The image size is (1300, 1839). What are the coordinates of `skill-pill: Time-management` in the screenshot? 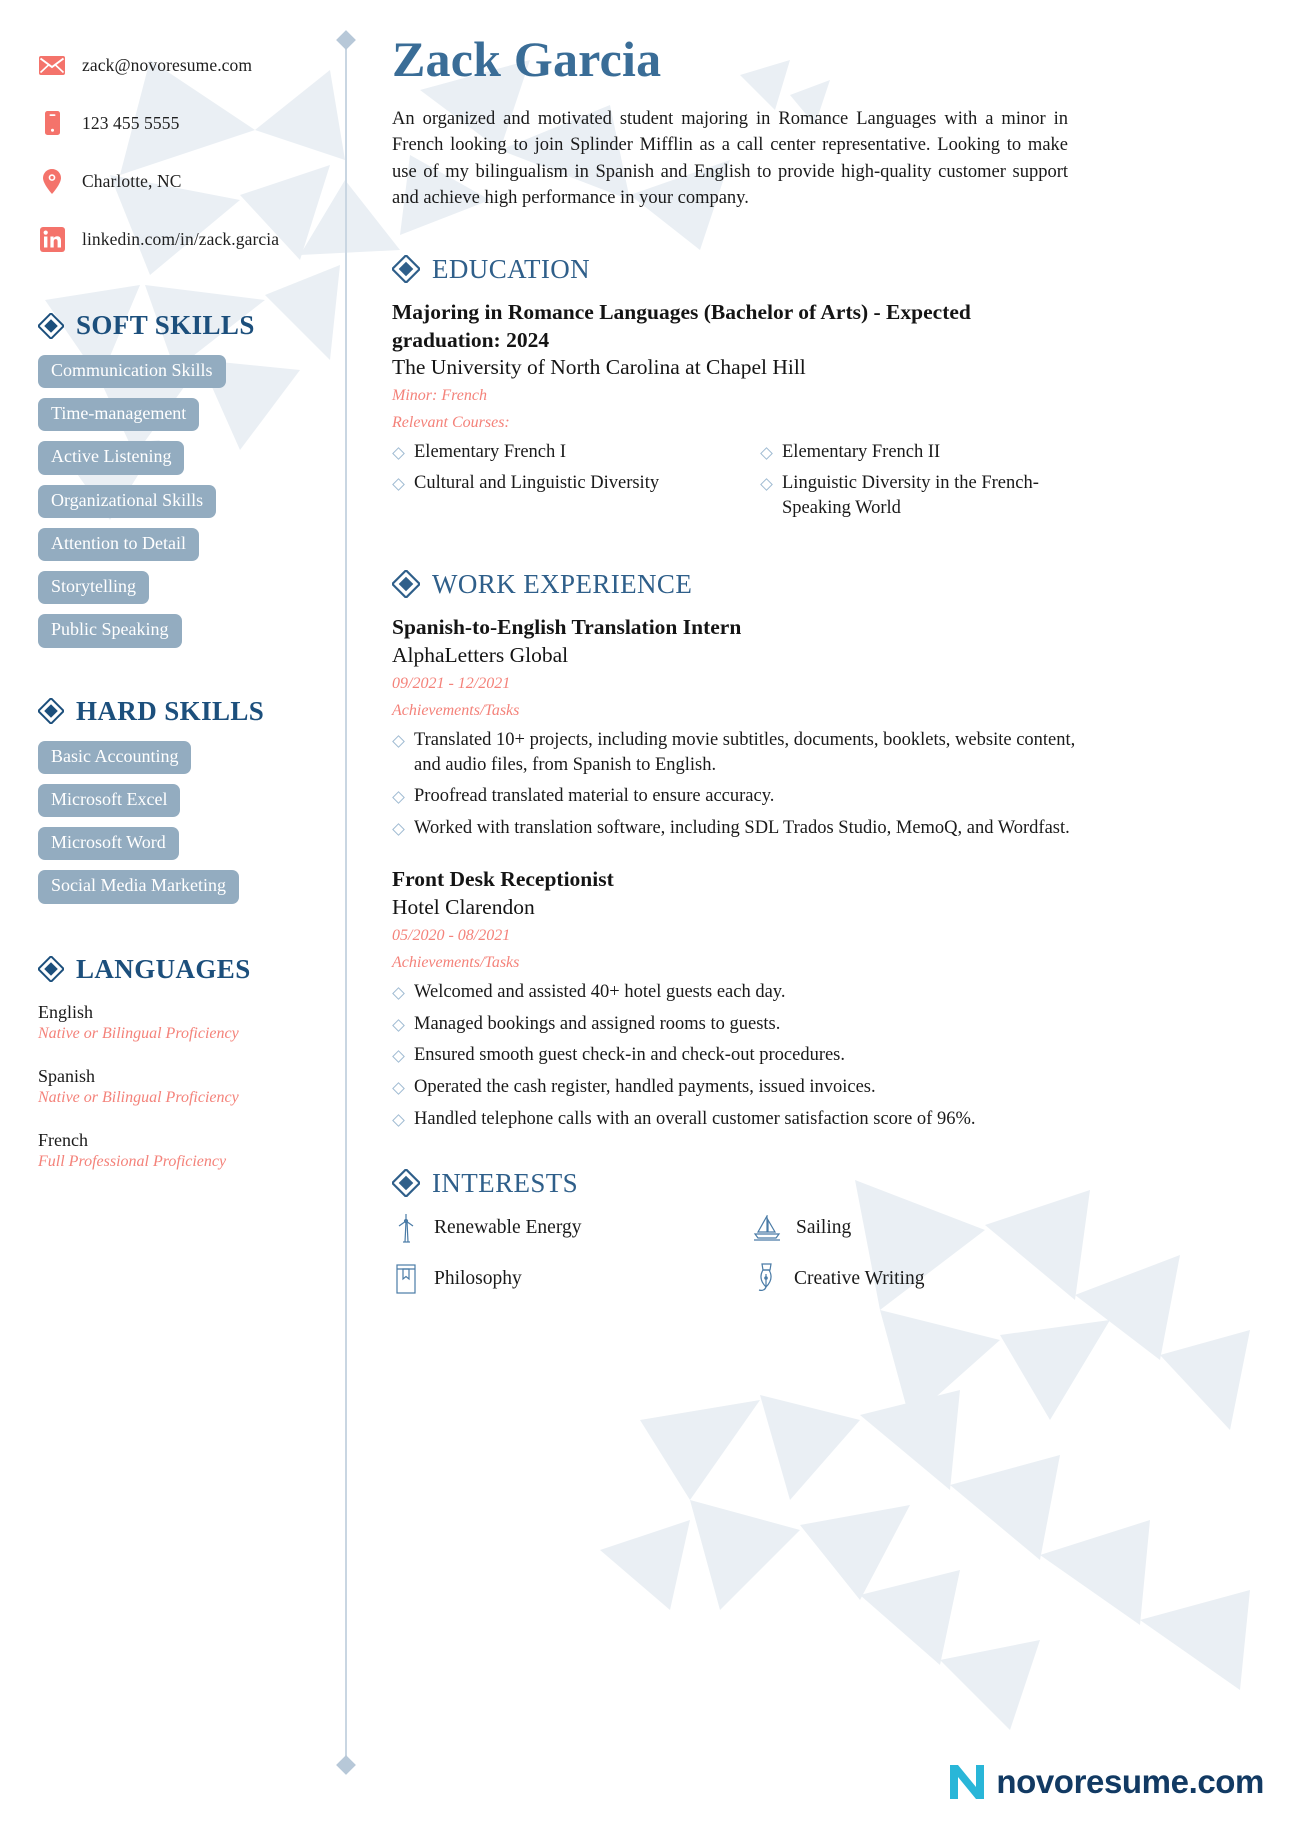 It's located at (119, 415).